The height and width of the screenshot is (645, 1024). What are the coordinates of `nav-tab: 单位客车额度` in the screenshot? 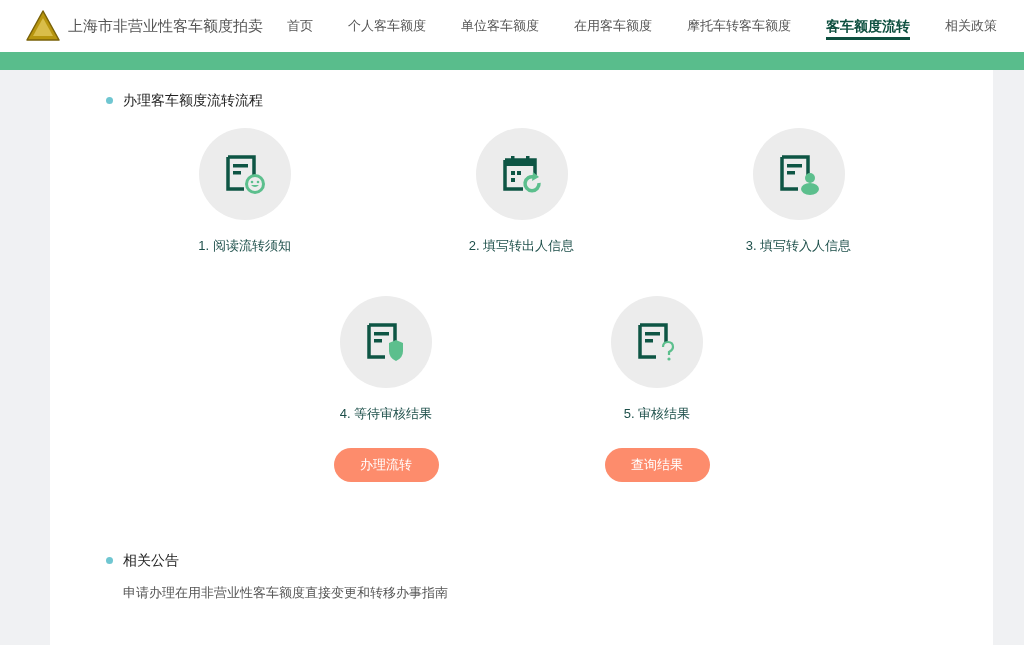 It's located at (500, 26).